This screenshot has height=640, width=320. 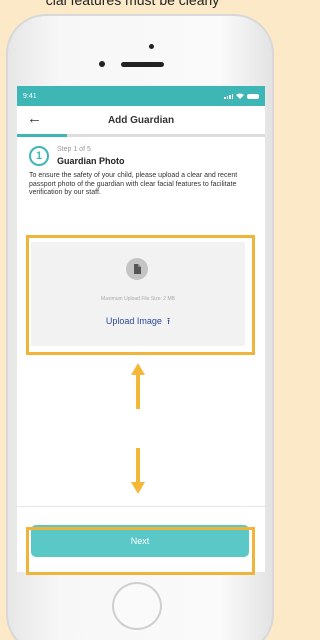 I want to click on arrow-up-icon, so click(x=138, y=386).